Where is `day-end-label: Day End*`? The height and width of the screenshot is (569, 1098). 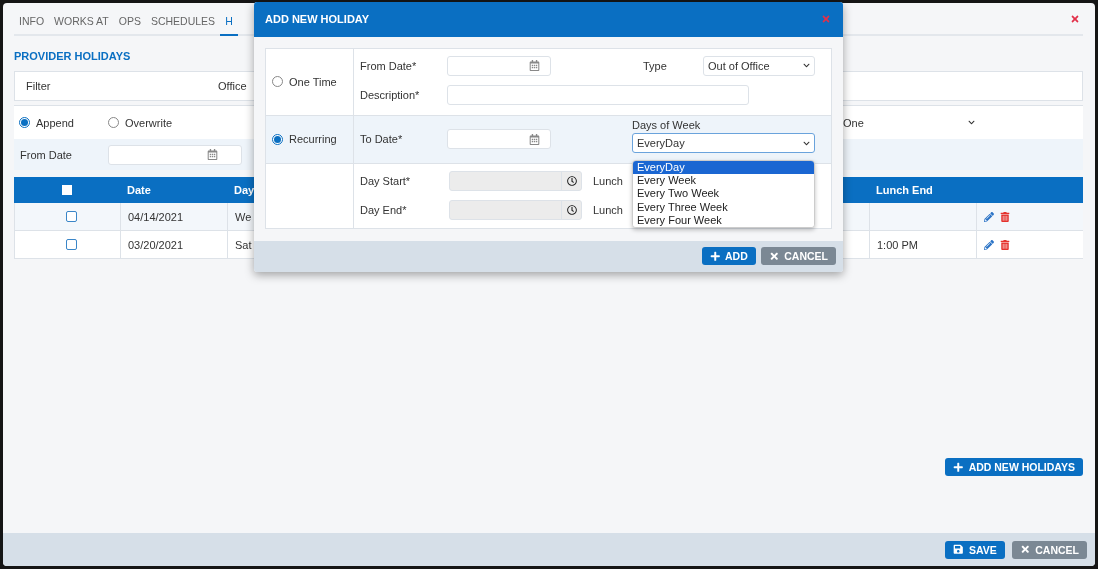
day-end-label: Day End* is located at coordinates (384, 210).